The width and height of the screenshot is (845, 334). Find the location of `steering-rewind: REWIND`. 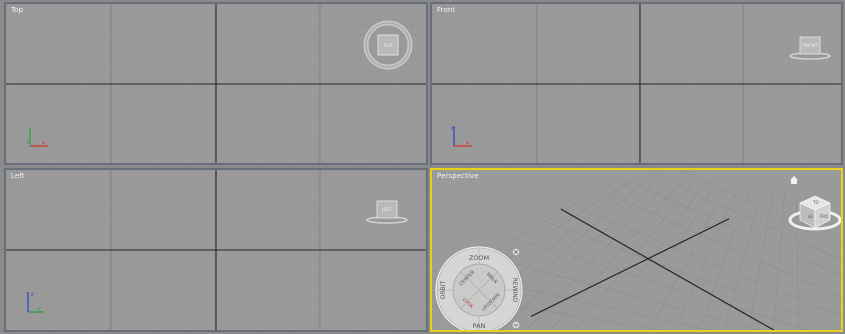

steering-rewind: REWIND is located at coordinates (514, 290).